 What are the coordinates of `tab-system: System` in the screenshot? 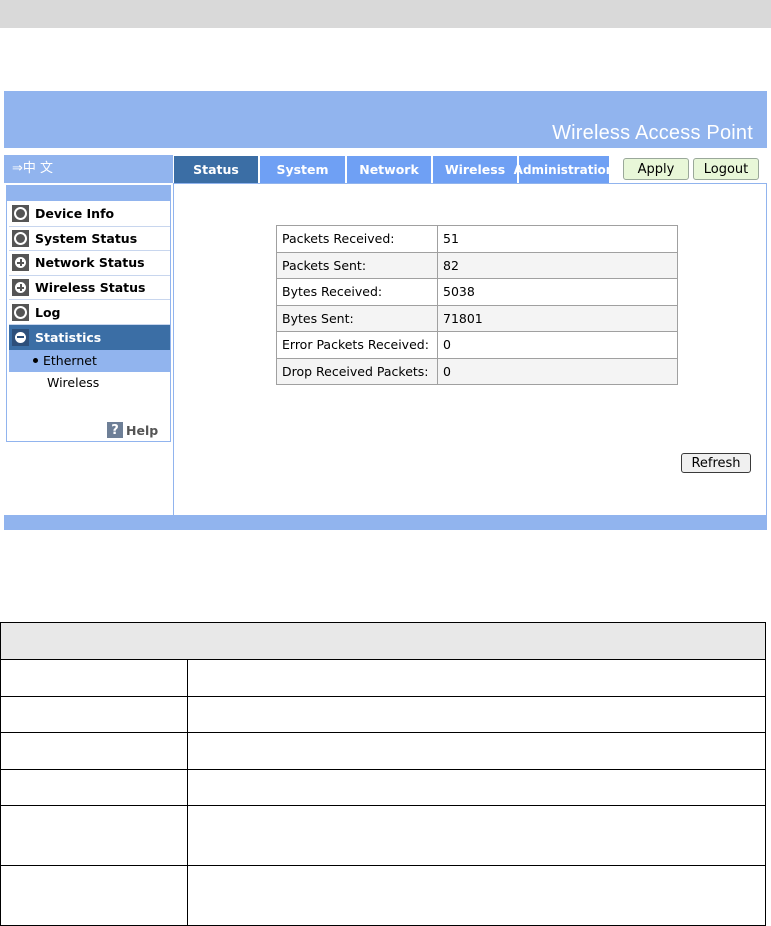 It's located at (302, 169).